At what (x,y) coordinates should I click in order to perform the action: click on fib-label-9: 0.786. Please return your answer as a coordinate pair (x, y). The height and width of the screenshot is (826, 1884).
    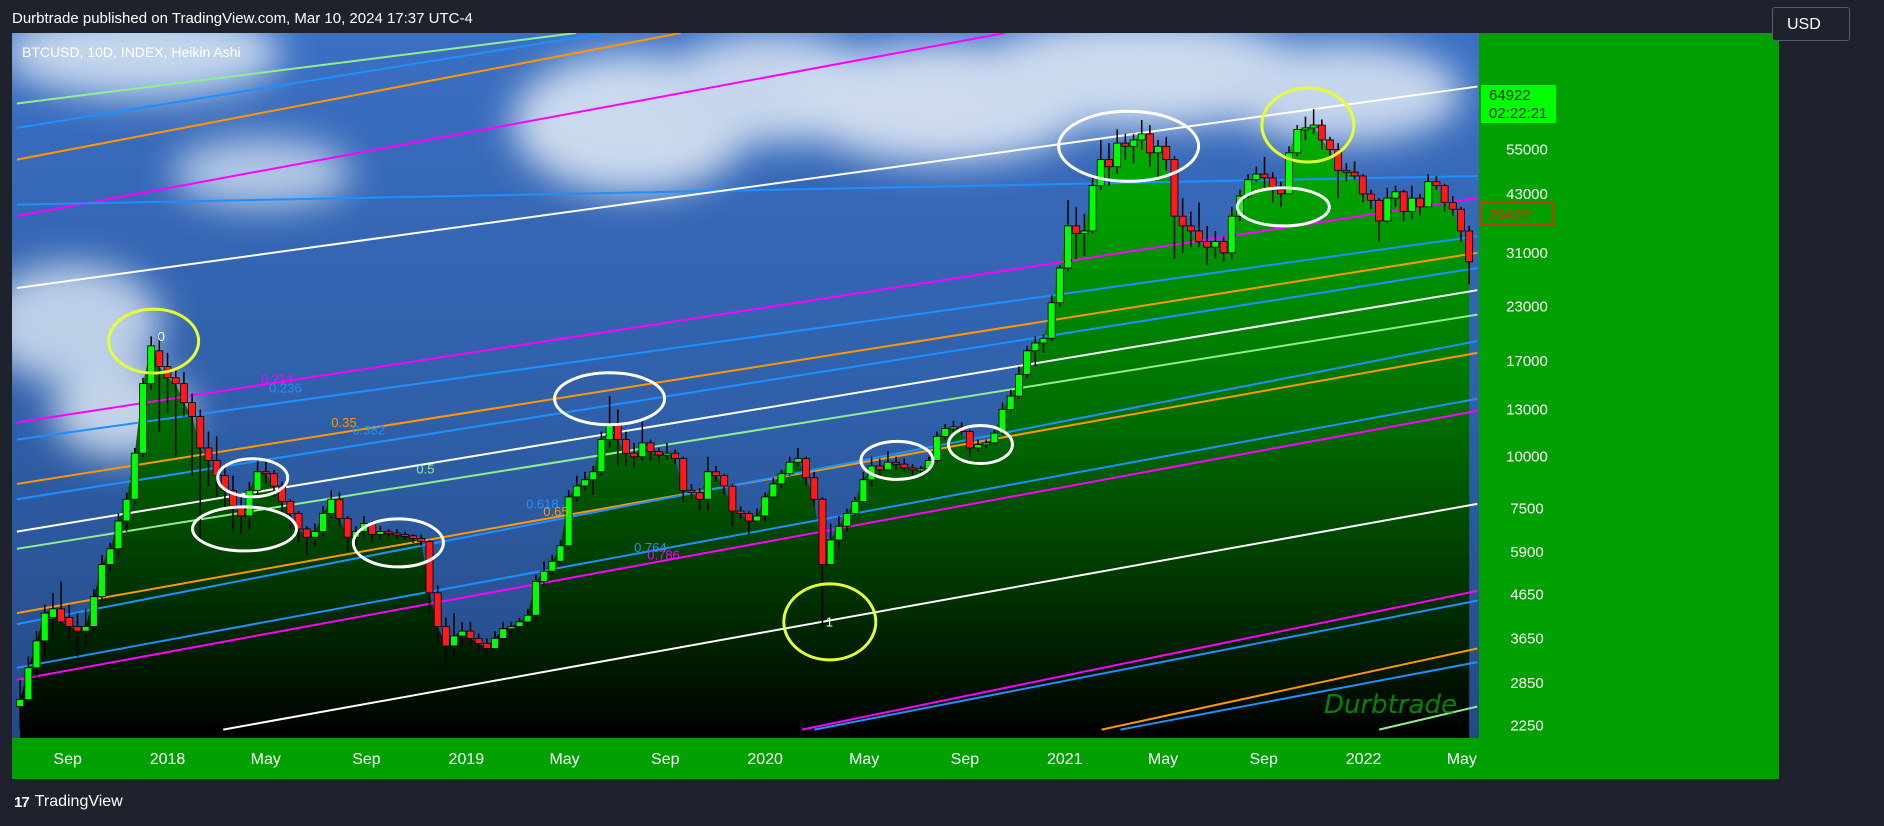
    Looking at the image, I should click on (663, 555).